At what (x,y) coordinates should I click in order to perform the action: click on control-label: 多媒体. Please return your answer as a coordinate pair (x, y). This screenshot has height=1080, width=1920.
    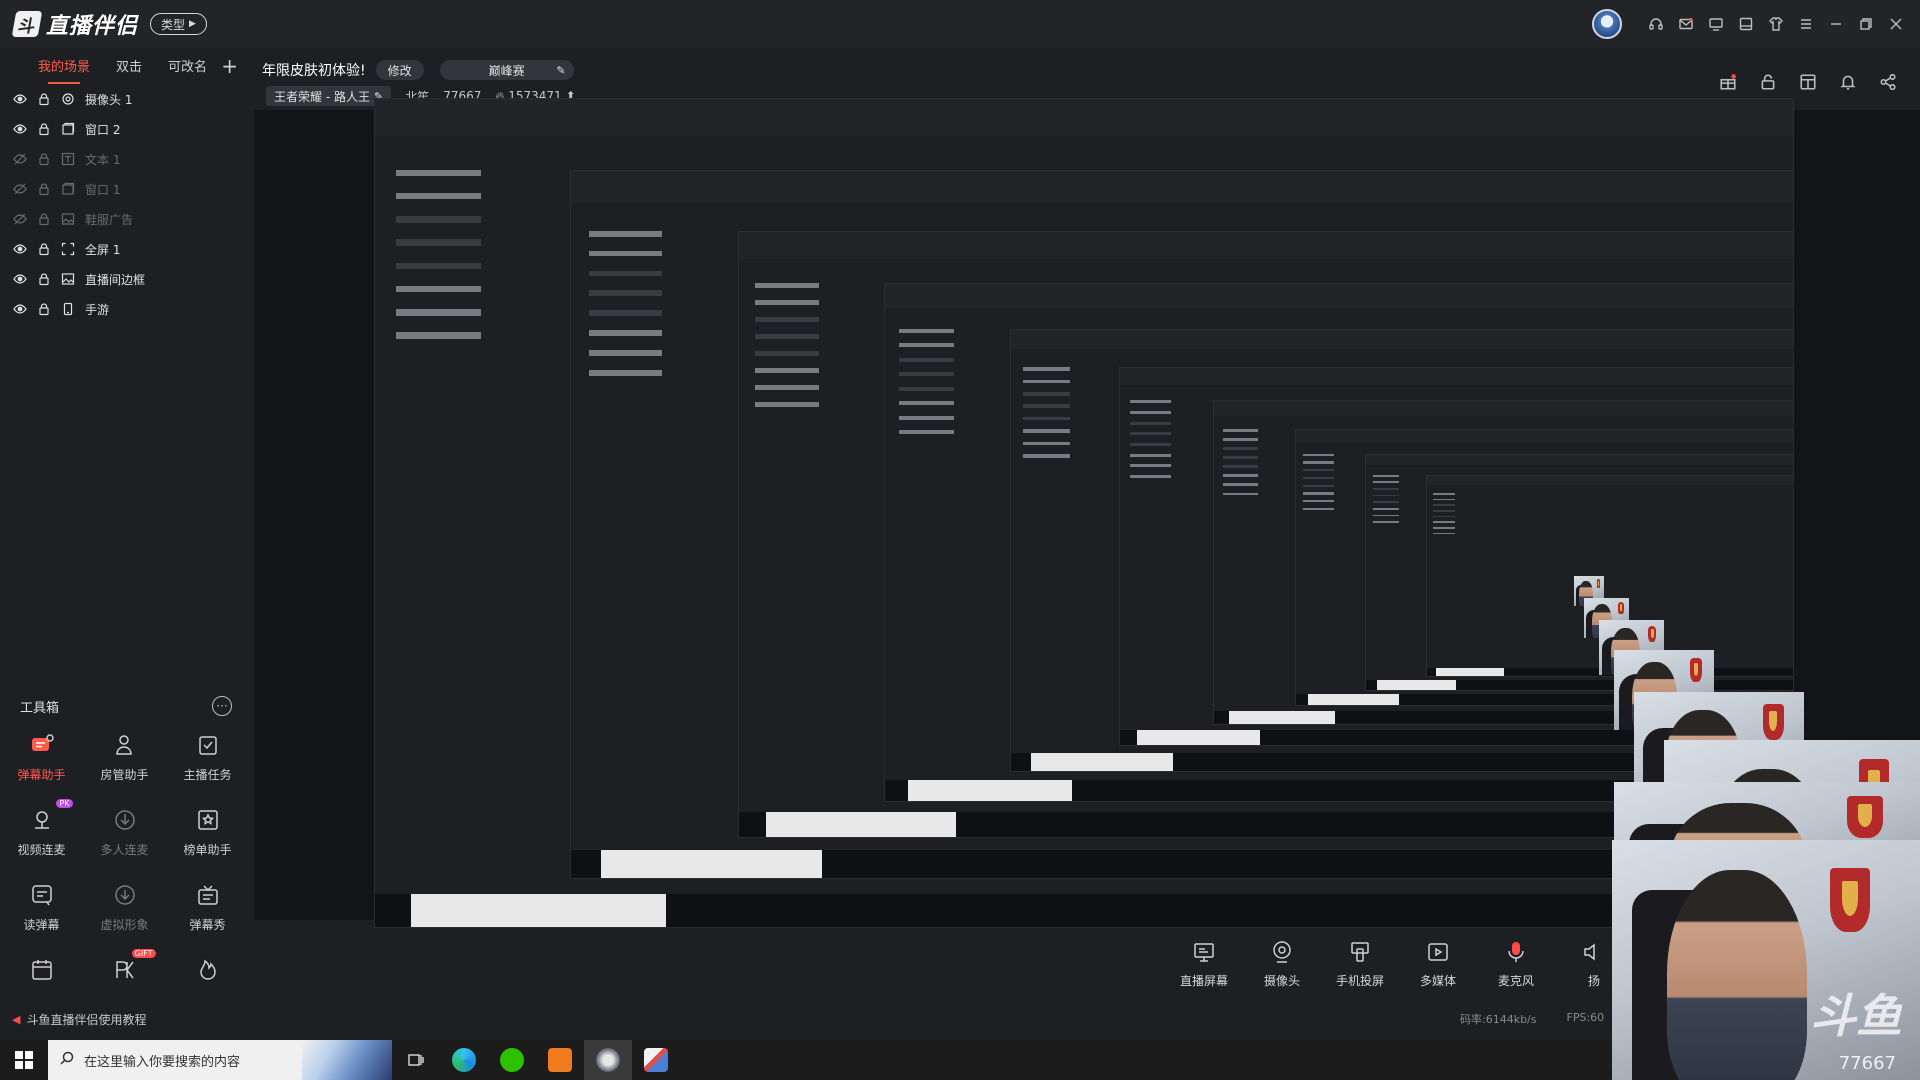
    Looking at the image, I should click on (1437, 981).